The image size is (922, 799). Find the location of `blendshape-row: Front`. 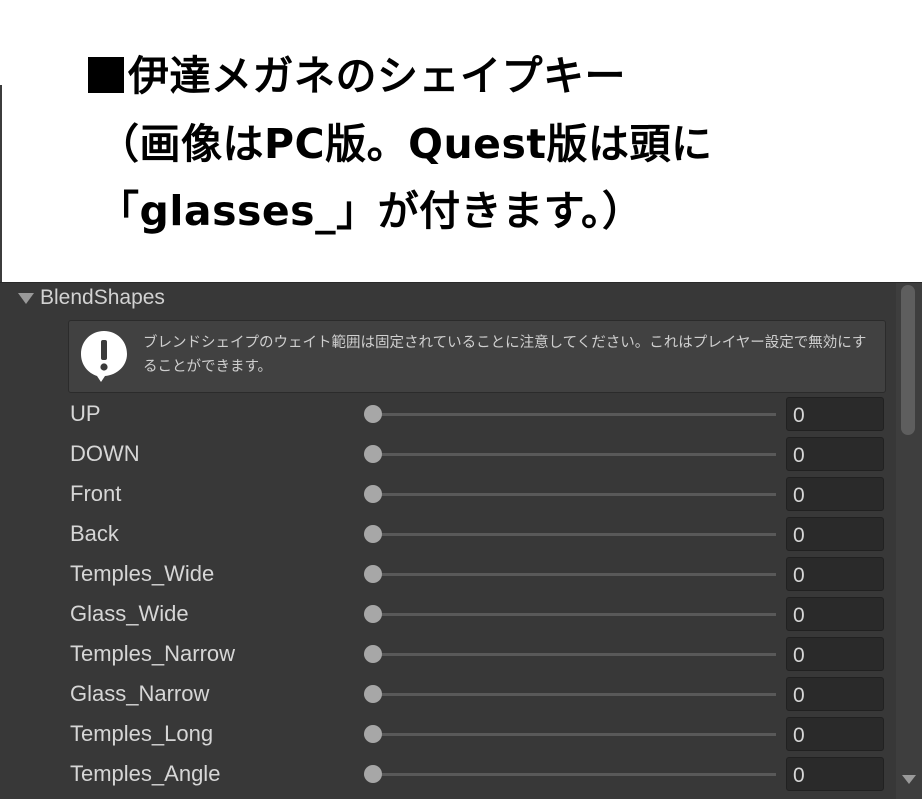

blendshape-row: Front is located at coordinates (450, 494).